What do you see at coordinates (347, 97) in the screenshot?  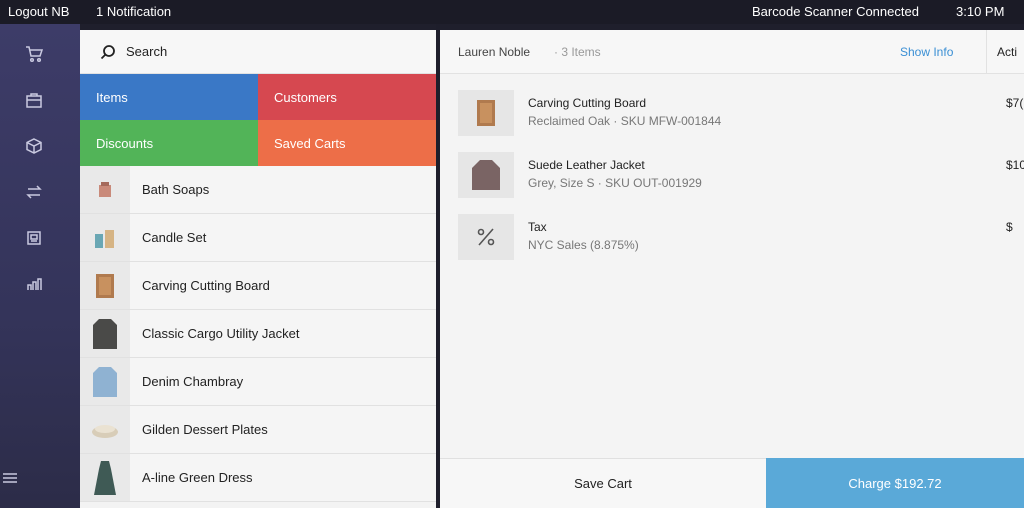 I see `tile-customers: Customers` at bounding box center [347, 97].